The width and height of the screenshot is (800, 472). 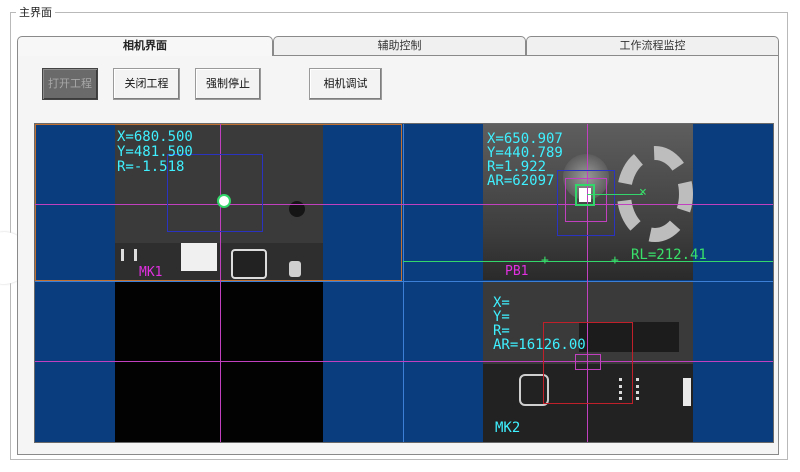 I want to click on pb1-label: PB1, so click(x=517, y=271).